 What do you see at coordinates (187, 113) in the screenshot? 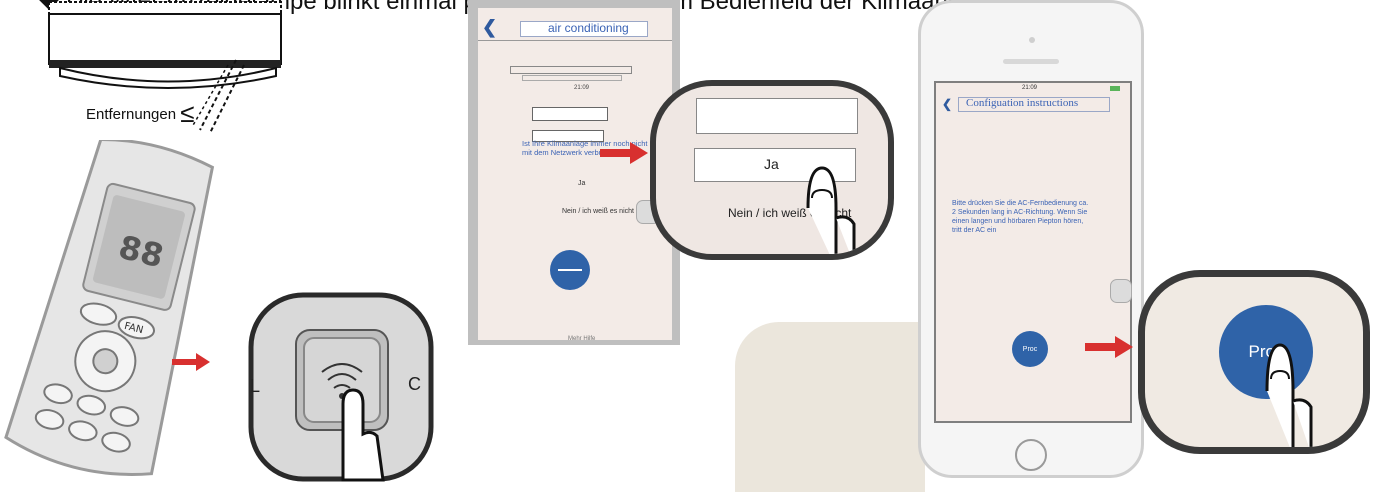
I see `less-equal-symbol: ≤` at bounding box center [187, 113].